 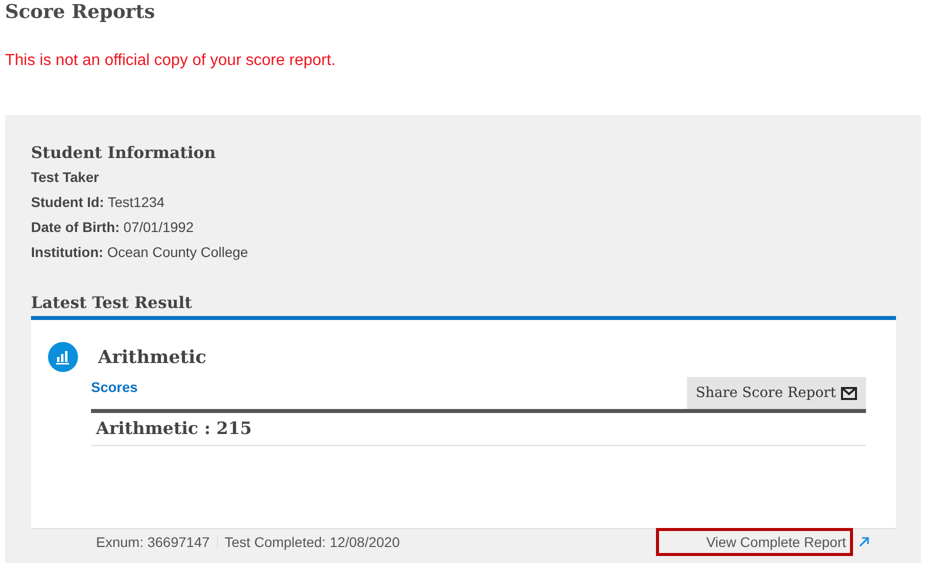 What do you see at coordinates (114, 394) in the screenshot?
I see `scores-link: Scores` at bounding box center [114, 394].